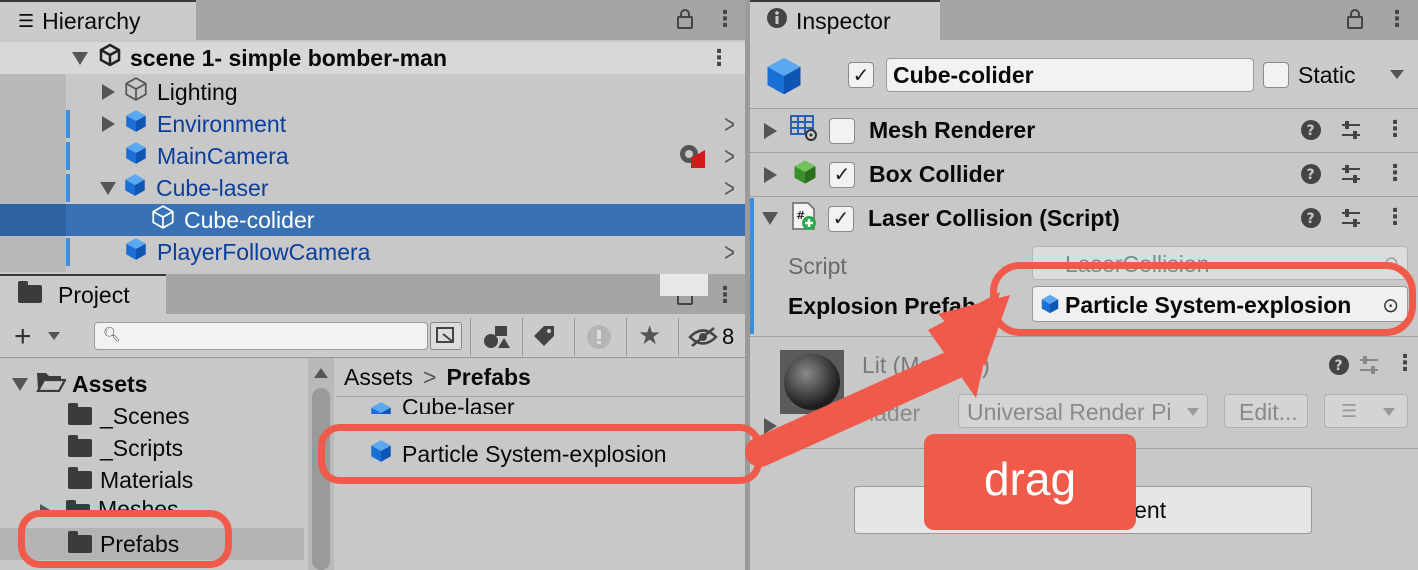 The image size is (1418, 570). I want to click on drag-label: drag, so click(1030, 479).